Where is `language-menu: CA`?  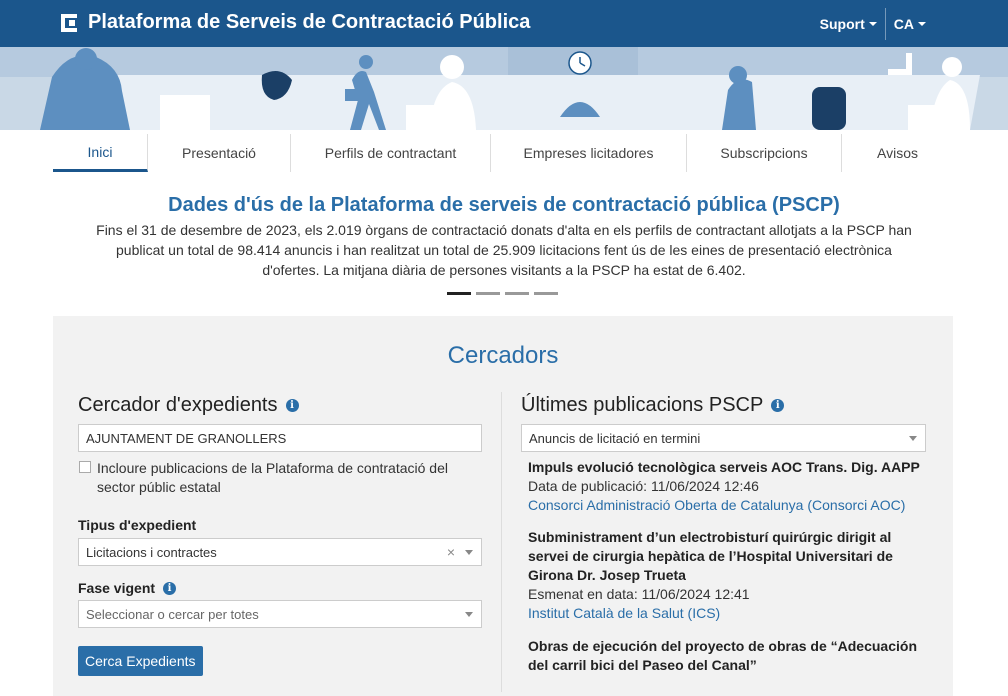 language-menu: CA is located at coordinates (947, 23).